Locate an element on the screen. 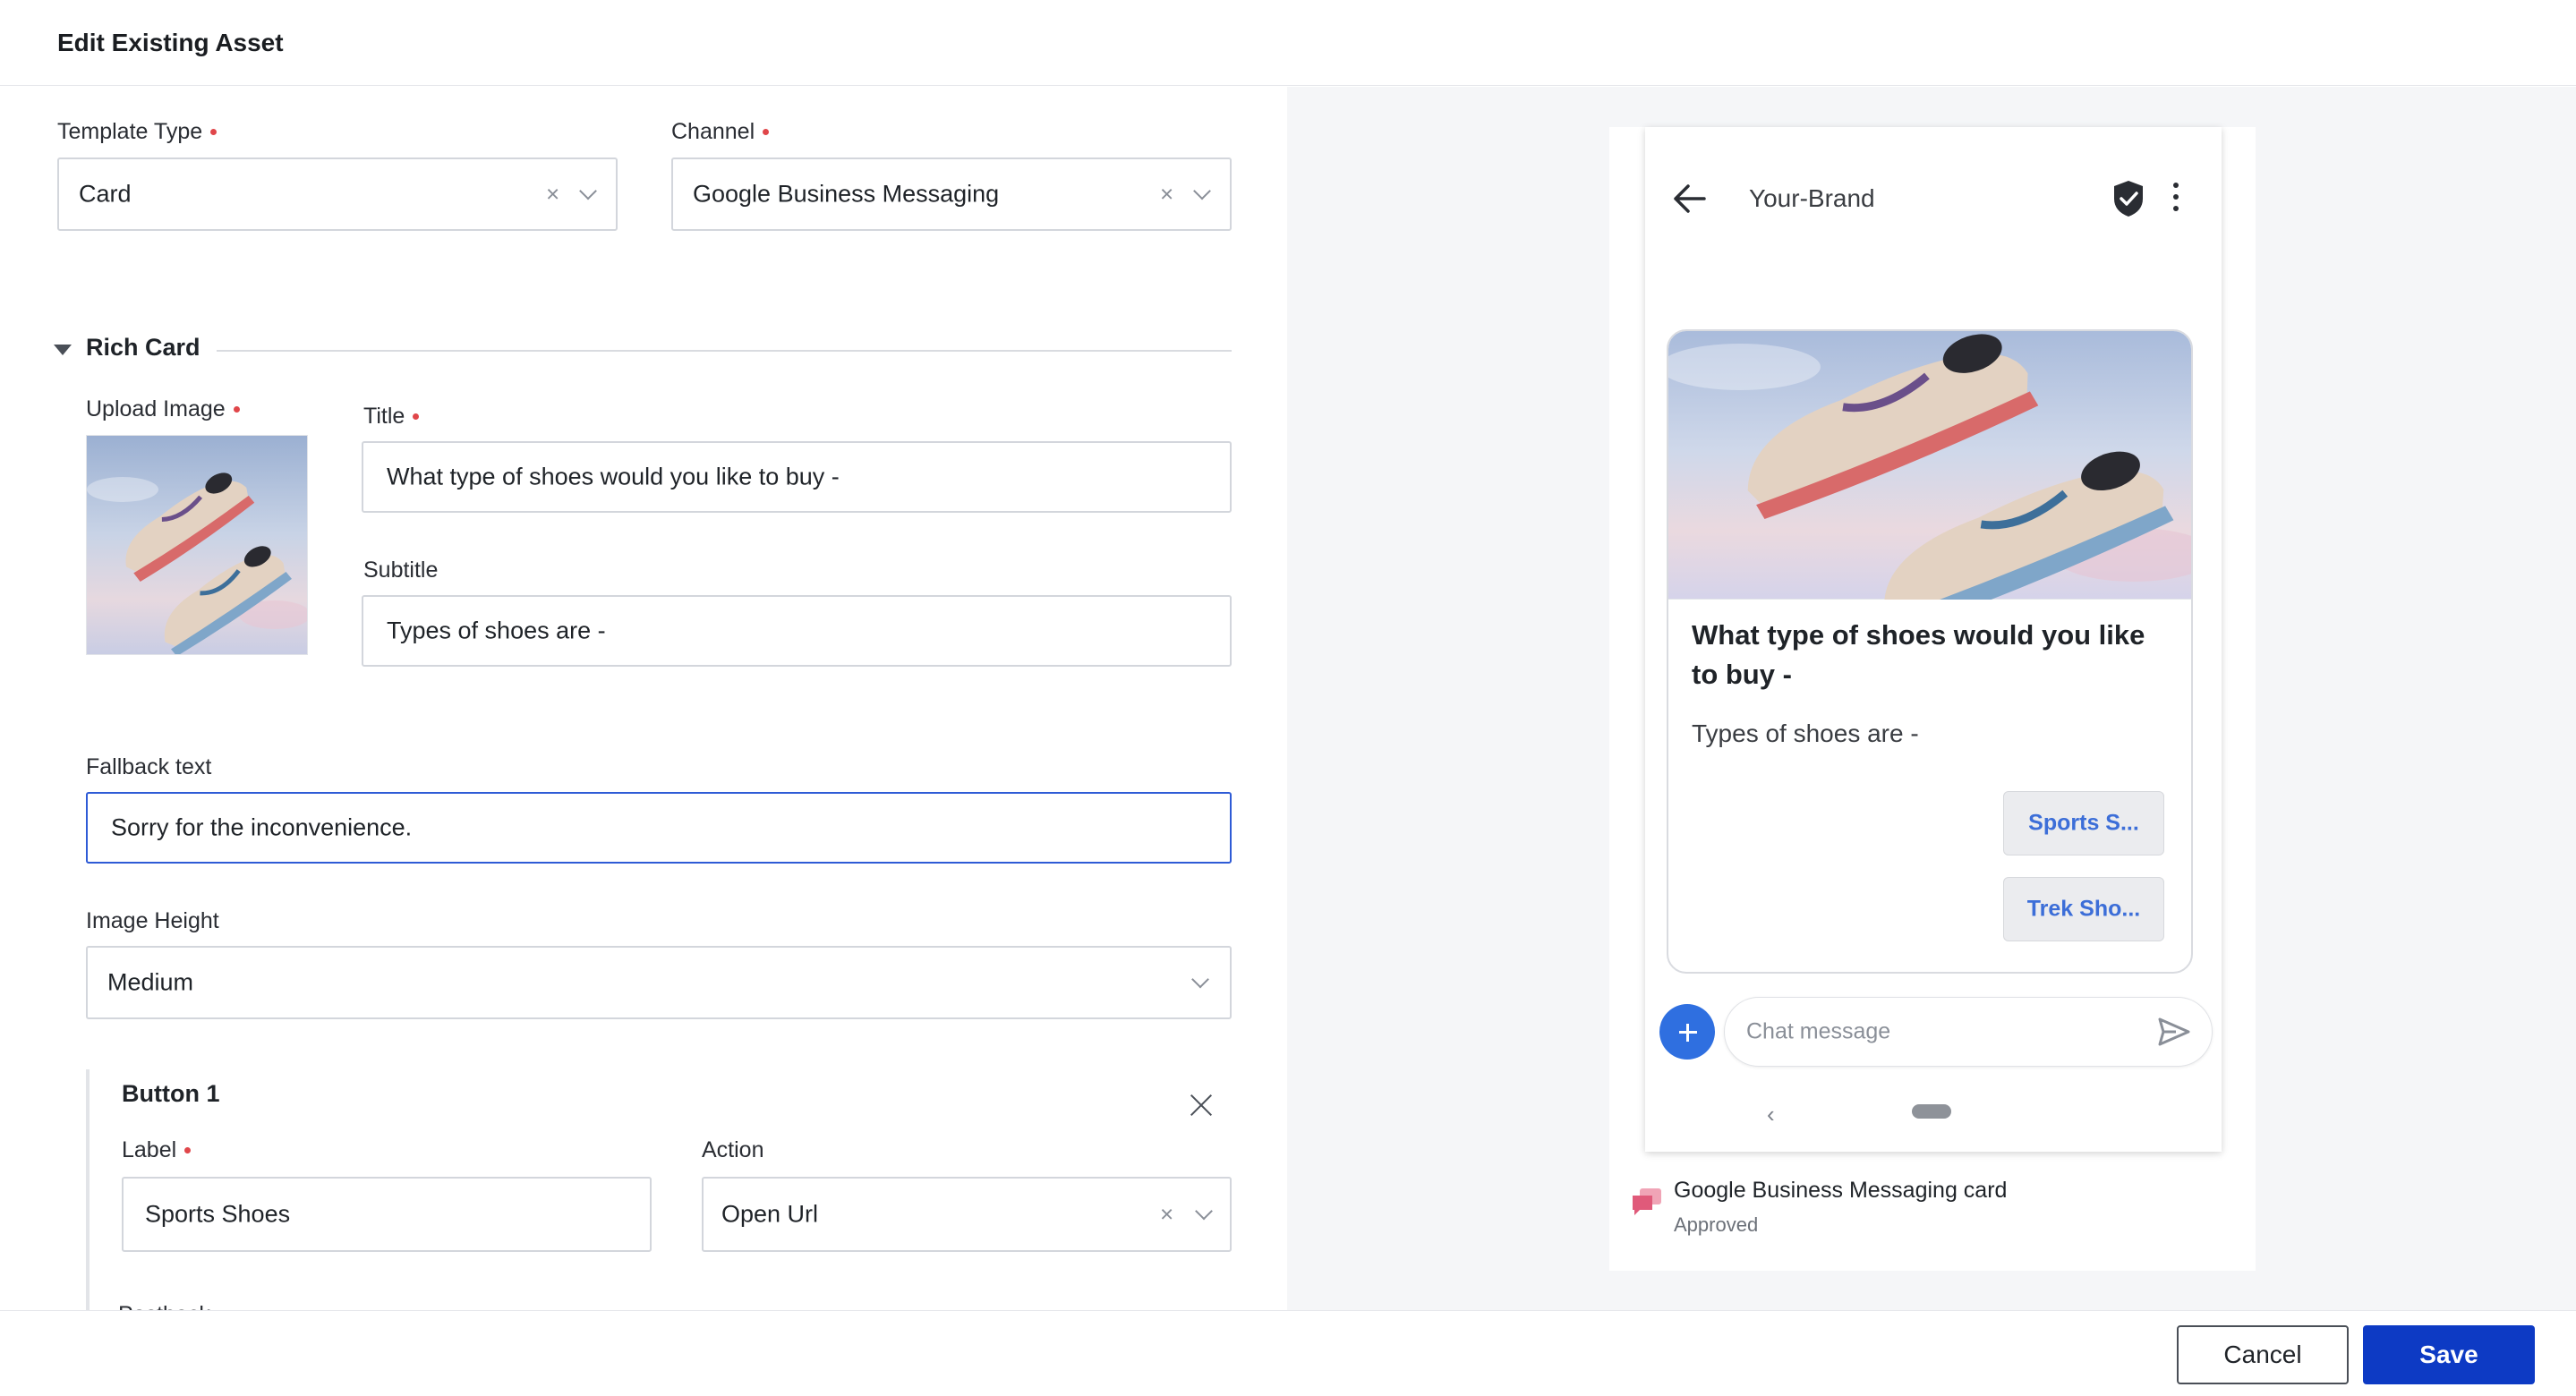 The image size is (2576, 1396). button-label-value: Sports Shoes is located at coordinates (218, 1214).